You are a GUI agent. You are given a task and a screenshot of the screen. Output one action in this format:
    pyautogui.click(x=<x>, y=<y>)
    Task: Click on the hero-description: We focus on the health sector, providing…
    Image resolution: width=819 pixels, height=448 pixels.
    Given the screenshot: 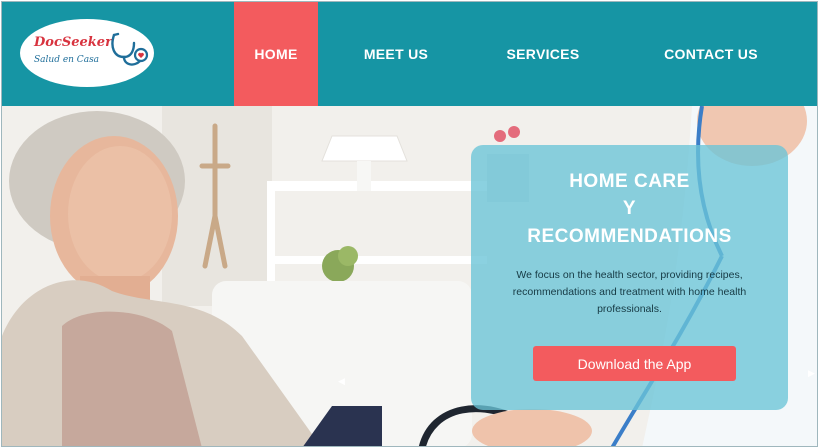 What is the action you would take?
    pyautogui.click(x=629, y=292)
    